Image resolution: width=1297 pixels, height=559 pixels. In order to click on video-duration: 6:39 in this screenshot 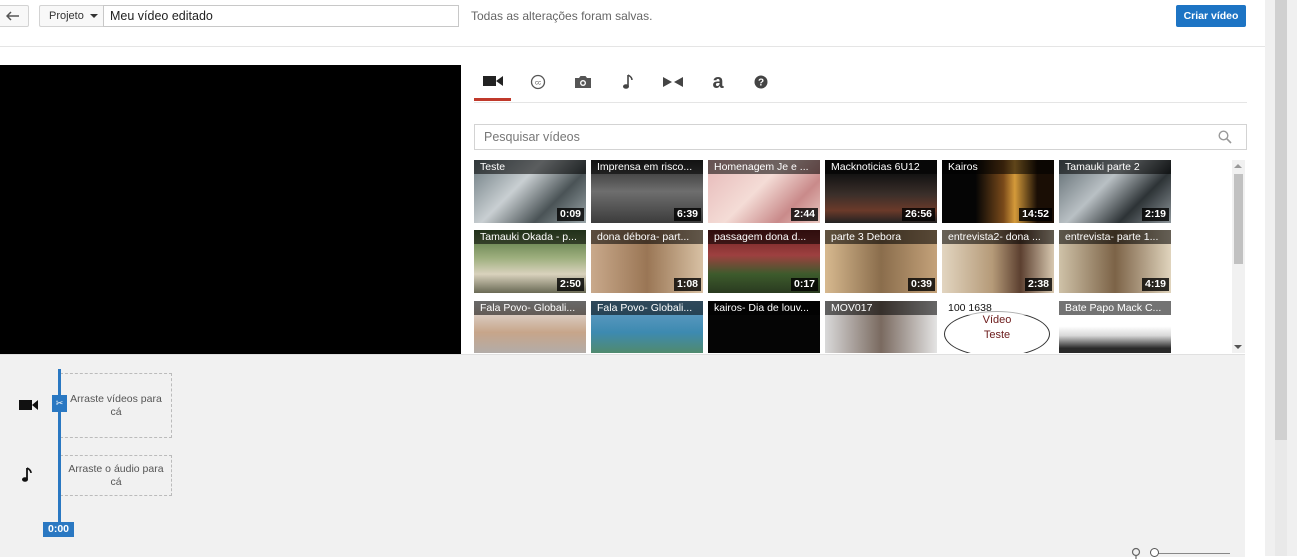, I will do `click(687, 214)`.